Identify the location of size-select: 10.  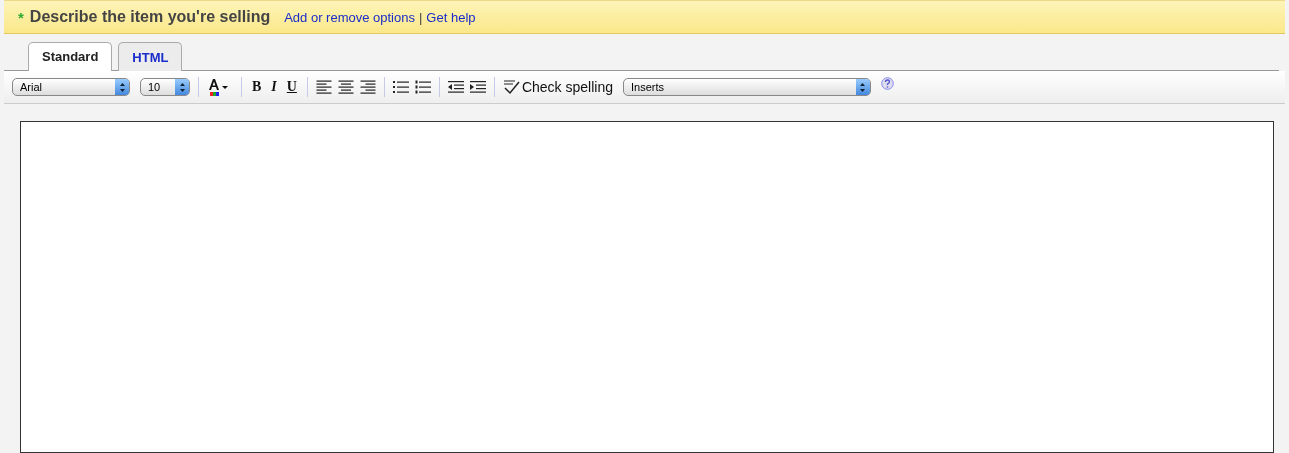
(165, 87).